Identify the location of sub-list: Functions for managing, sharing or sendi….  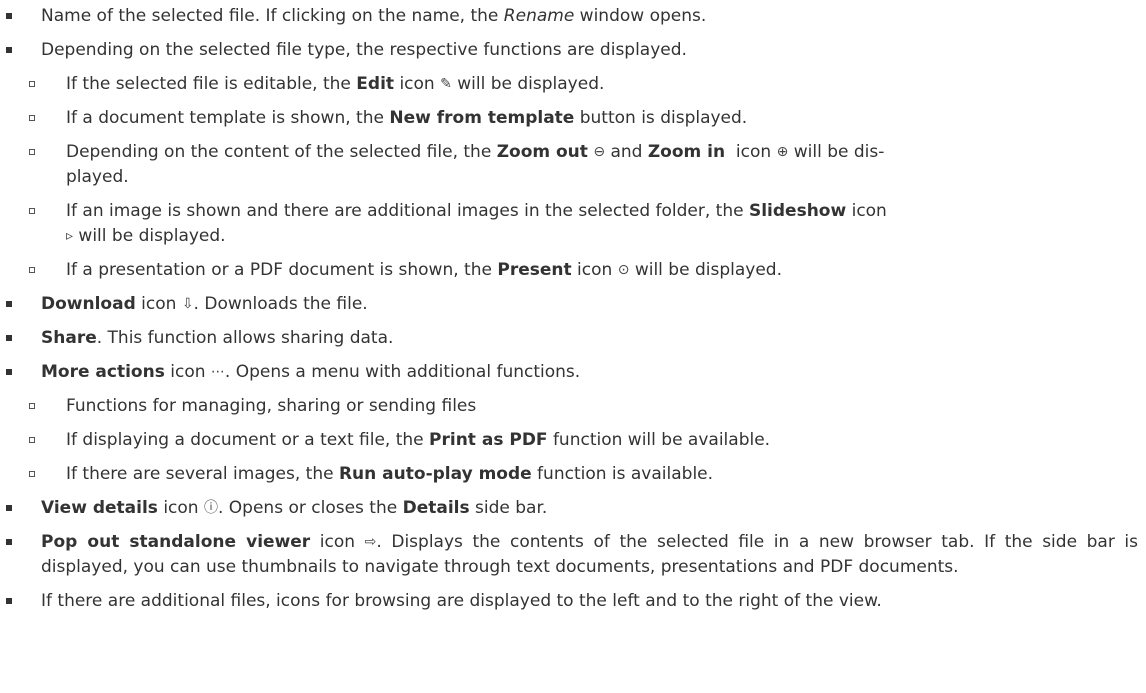
(584, 440).